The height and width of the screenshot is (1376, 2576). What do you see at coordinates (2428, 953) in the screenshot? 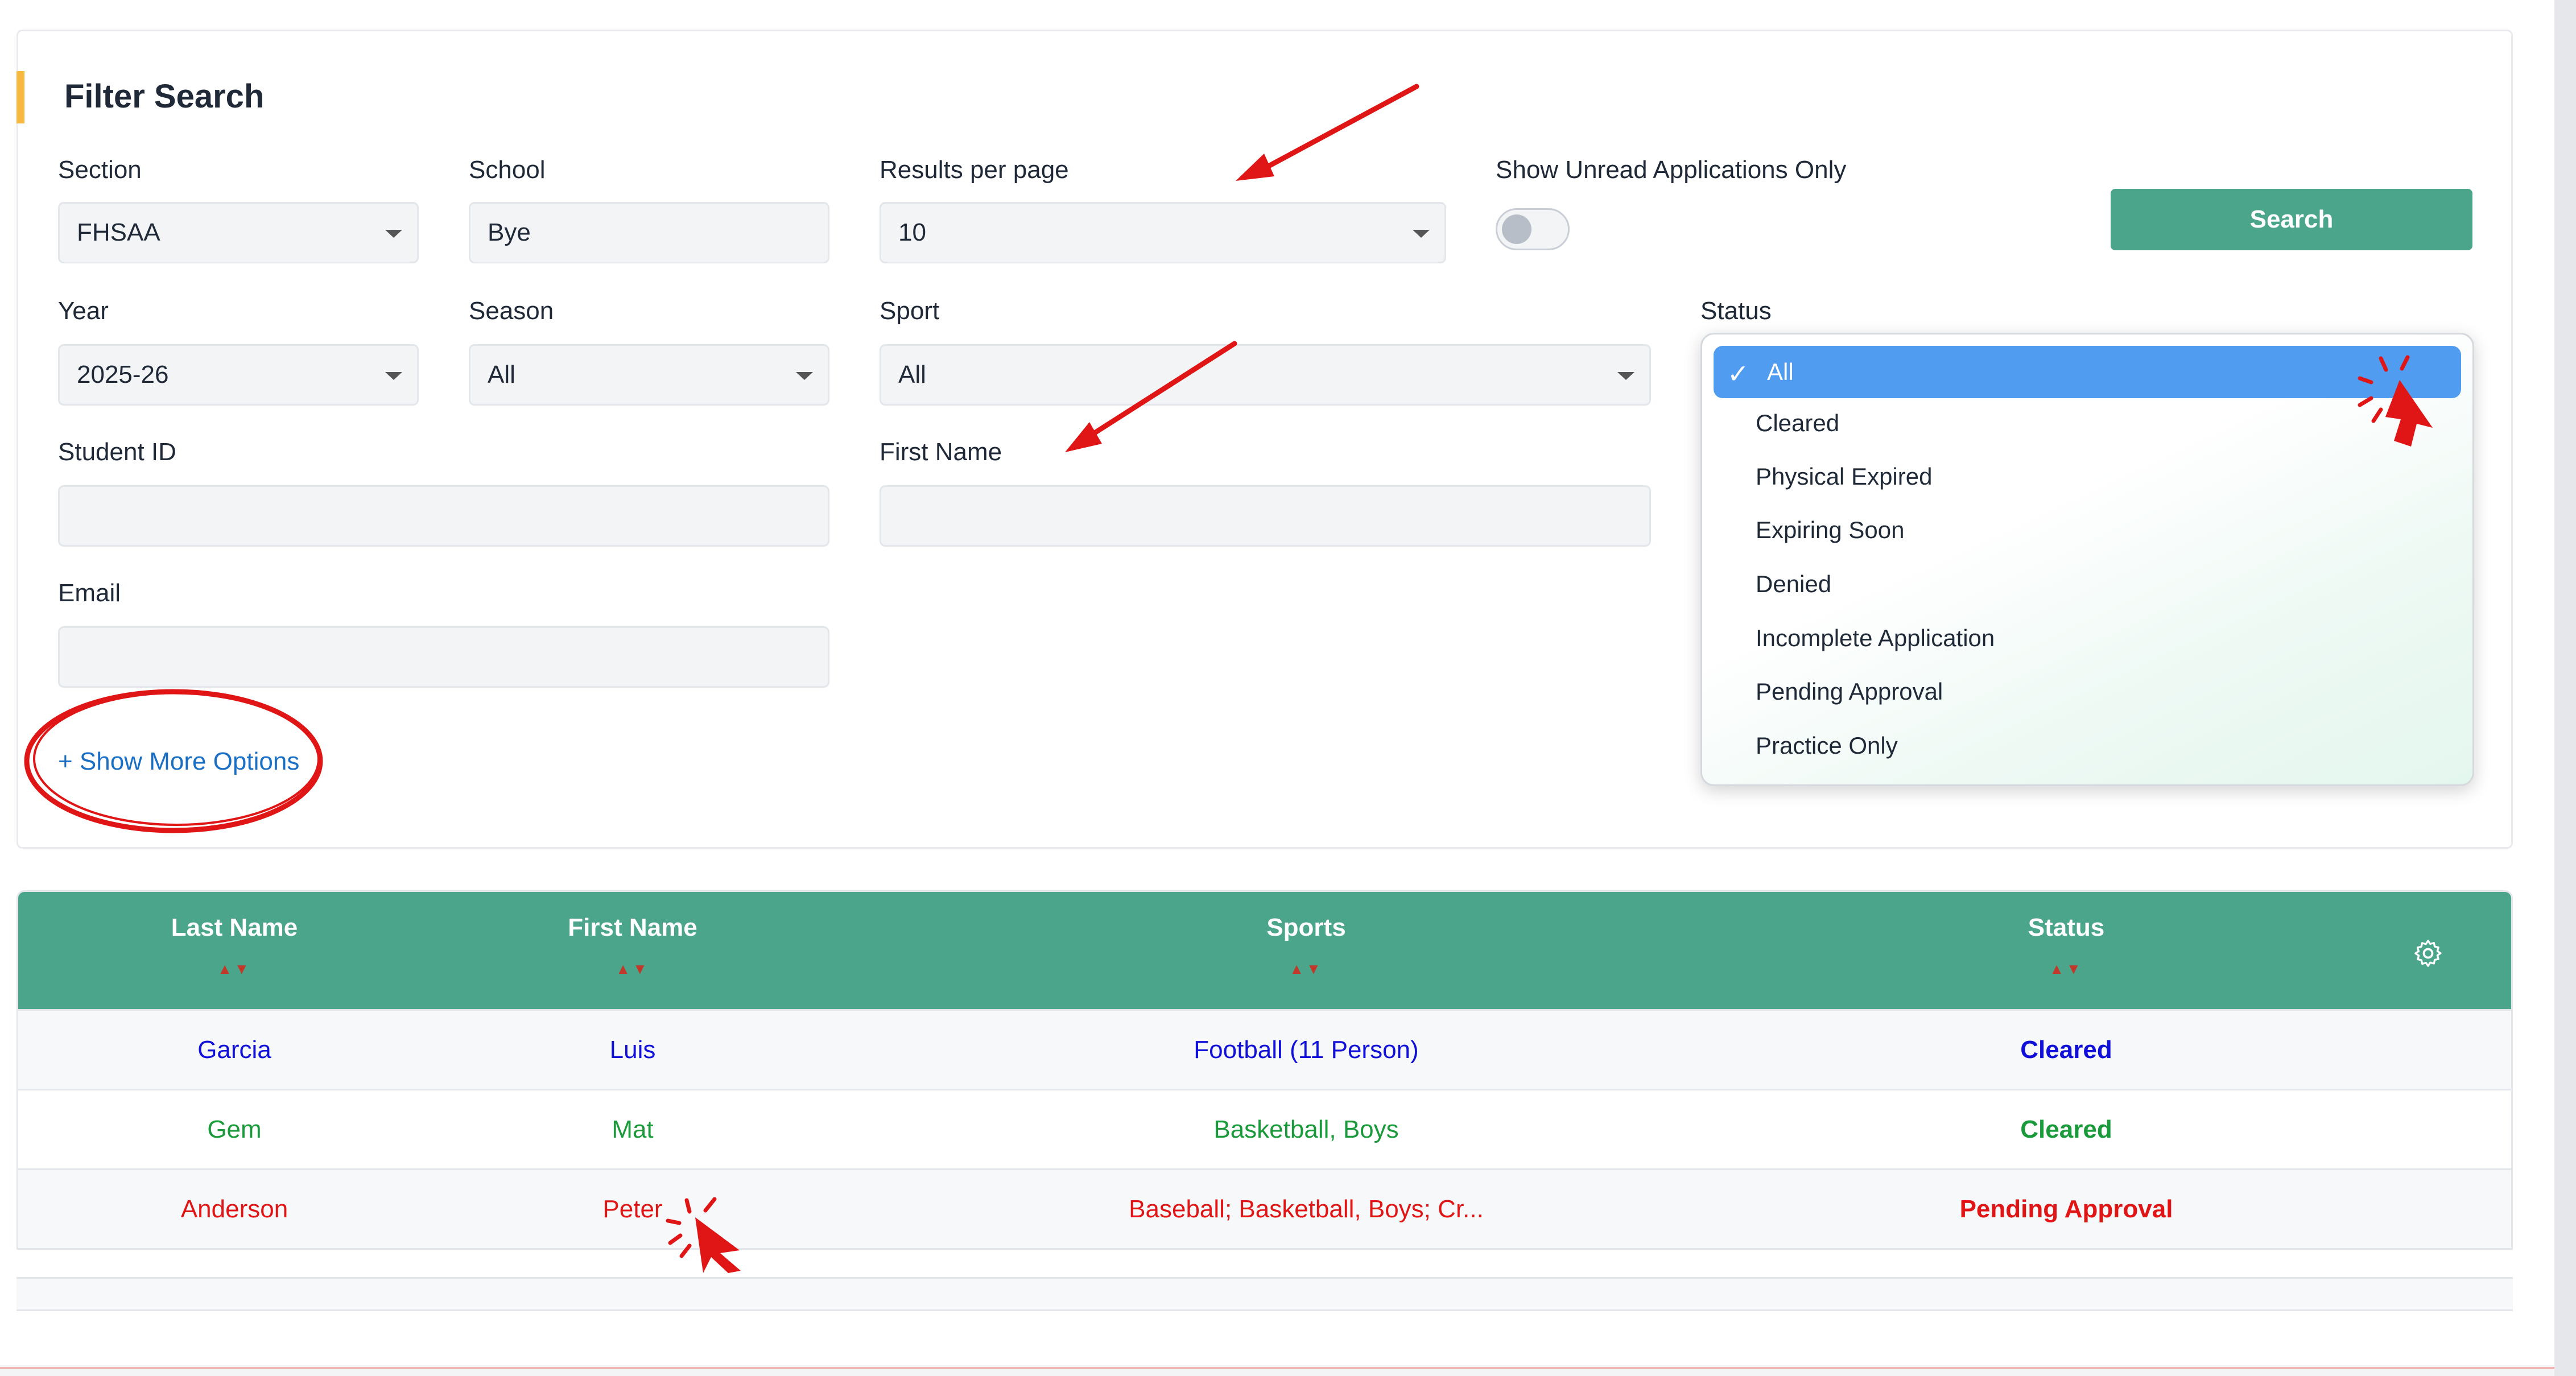
I see `gear-icon` at bounding box center [2428, 953].